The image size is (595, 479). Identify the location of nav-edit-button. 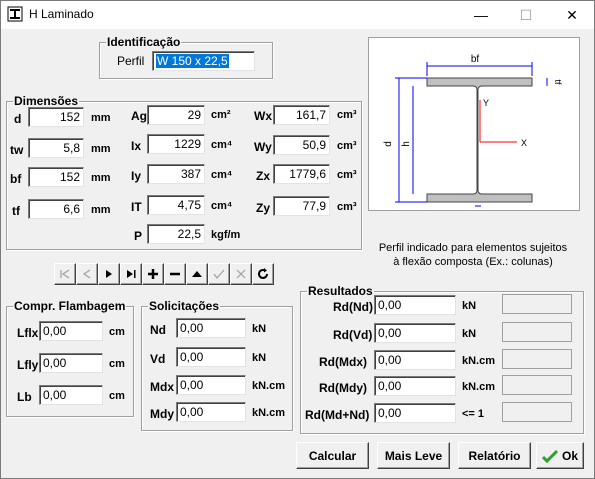
(197, 274).